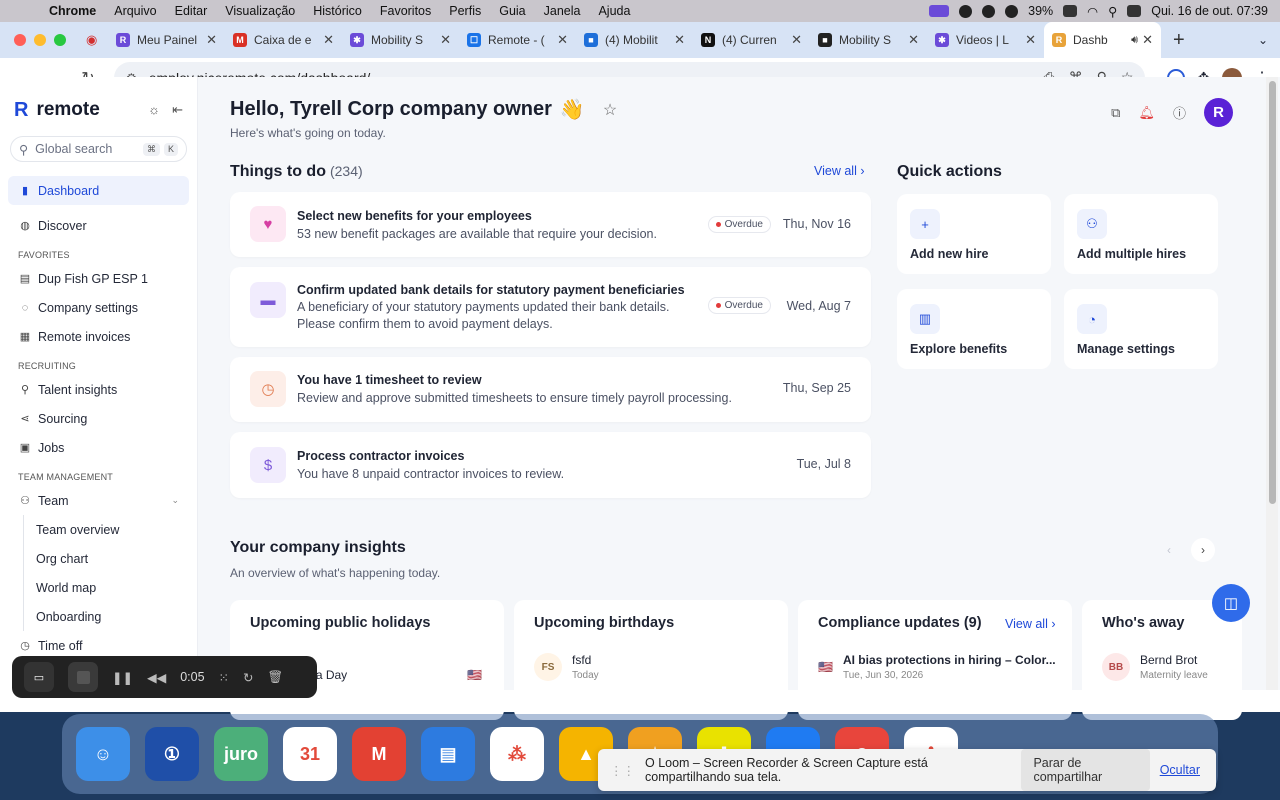 Image resolution: width=1280 pixels, height=800 pixels. What do you see at coordinates (634, 40) in the screenshot?
I see `browser-tab: ■ (4) Mobilit ✕` at bounding box center [634, 40].